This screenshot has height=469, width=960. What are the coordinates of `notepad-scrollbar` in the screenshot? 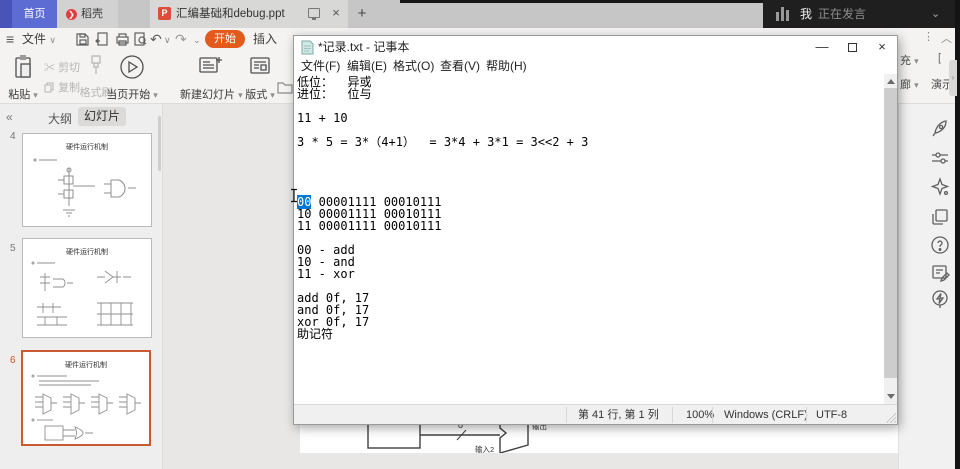 It's located at (890, 239).